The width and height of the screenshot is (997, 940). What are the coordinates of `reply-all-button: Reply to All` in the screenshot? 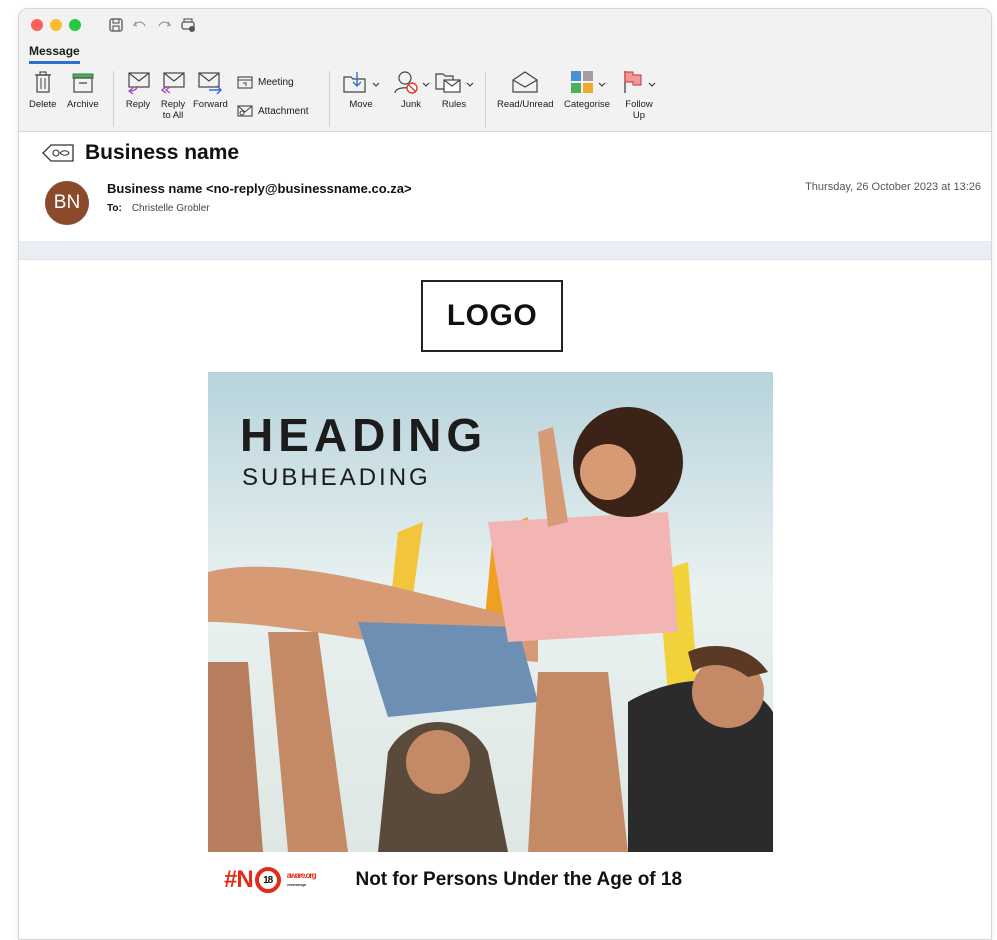 It's located at (173, 95).